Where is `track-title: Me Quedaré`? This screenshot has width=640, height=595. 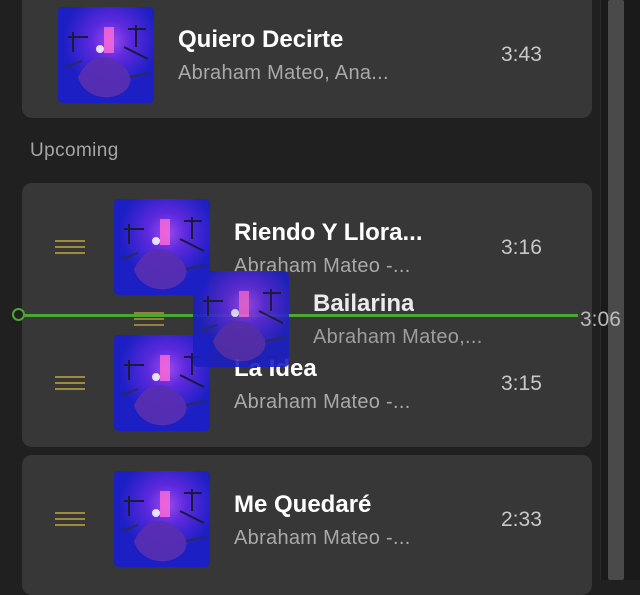
track-title: Me Quedaré is located at coordinates (303, 504).